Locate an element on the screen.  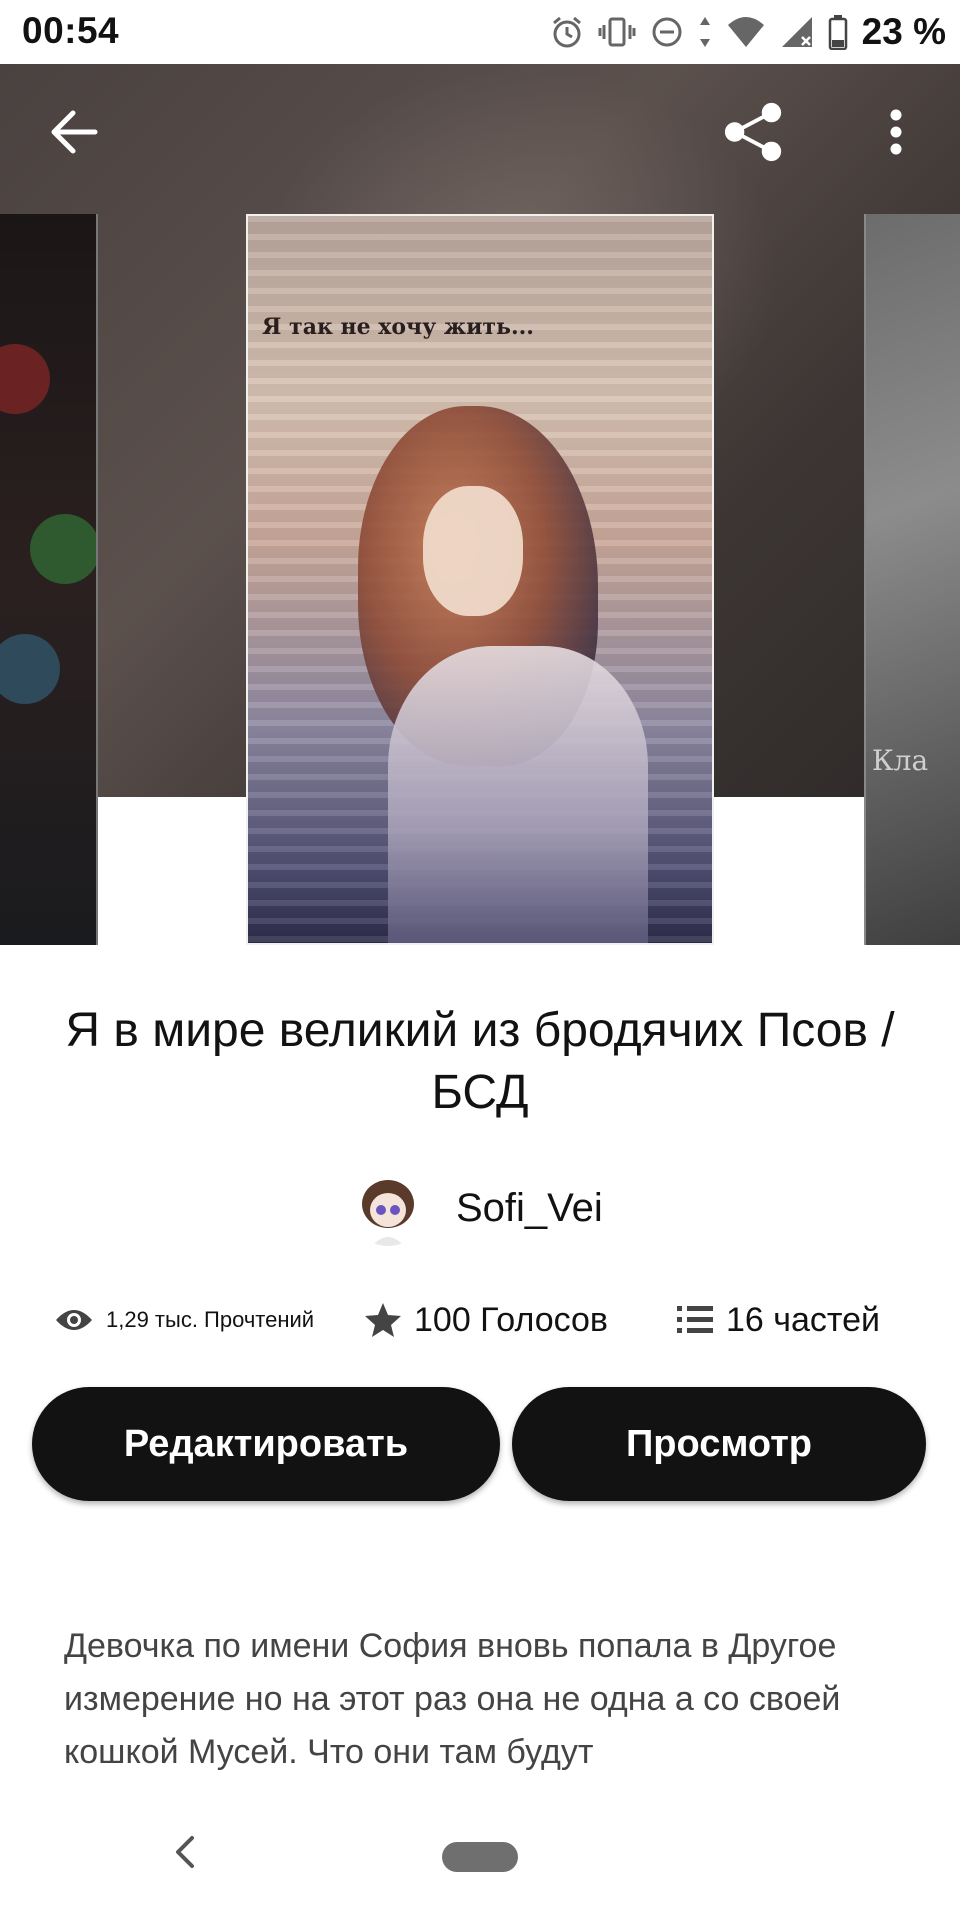
nav-back-button is located at coordinates (185, 1852).